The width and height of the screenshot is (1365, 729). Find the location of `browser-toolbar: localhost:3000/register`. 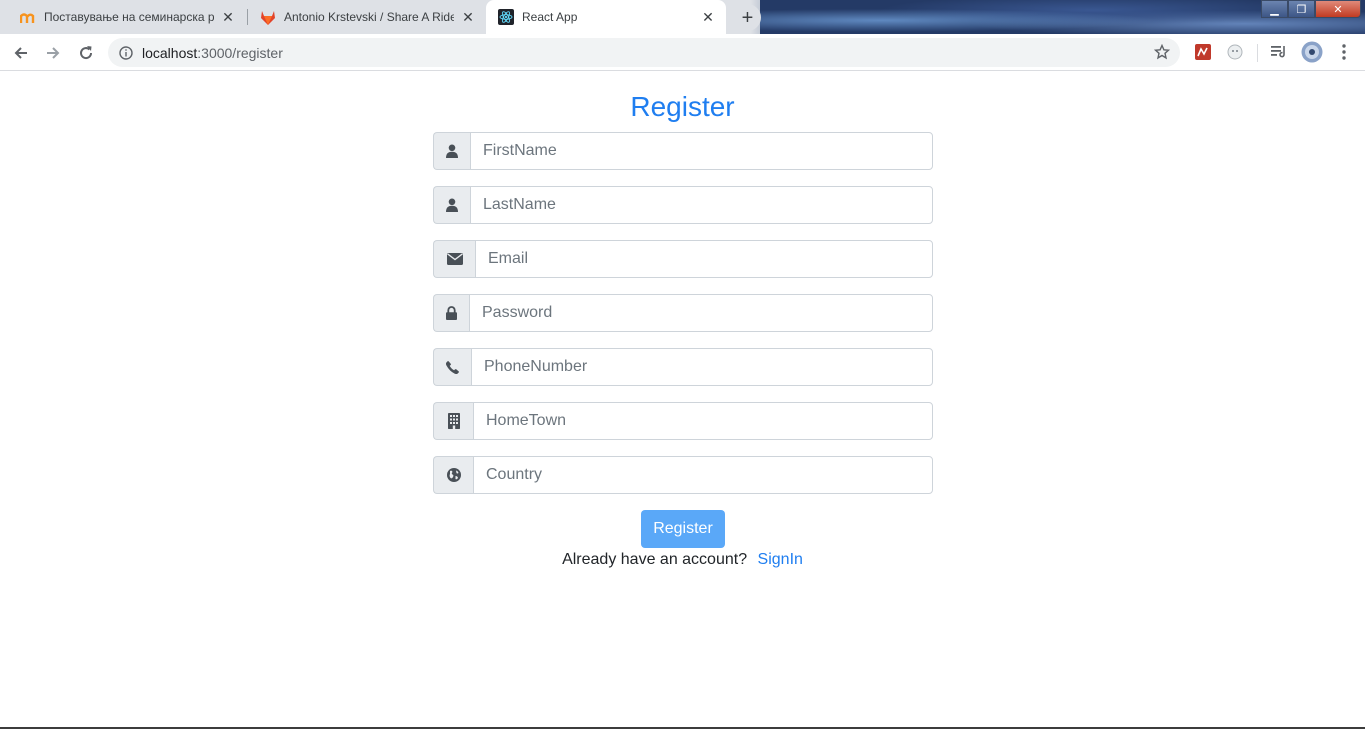

browser-toolbar: localhost:3000/register is located at coordinates (682, 52).